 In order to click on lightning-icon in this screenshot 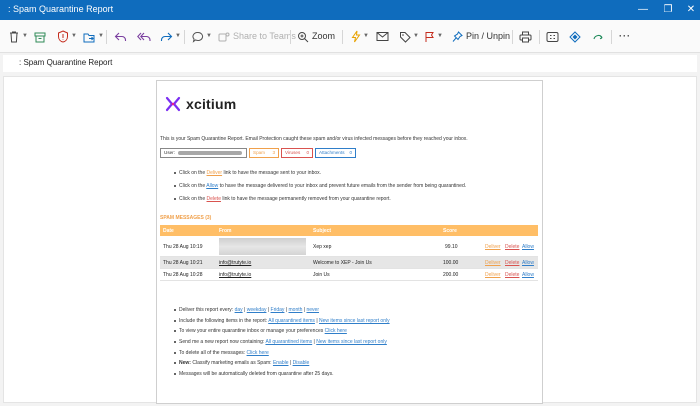, I will do `click(356, 36)`.